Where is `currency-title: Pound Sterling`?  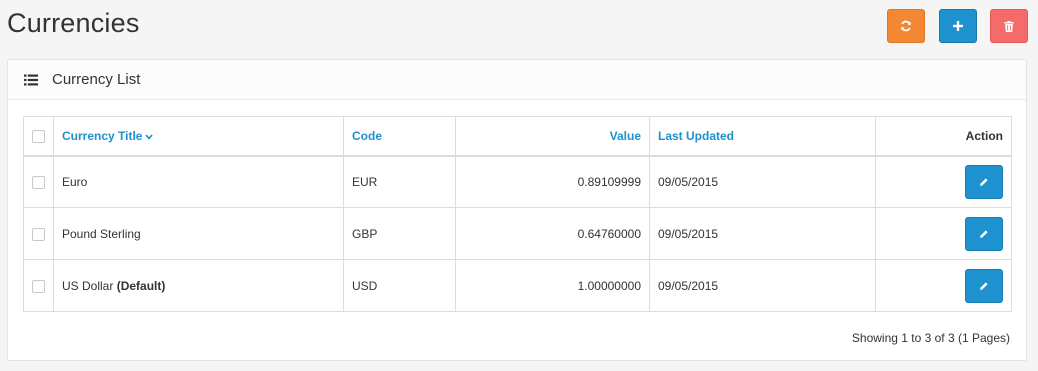
currency-title: Pound Sterling is located at coordinates (101, 233).